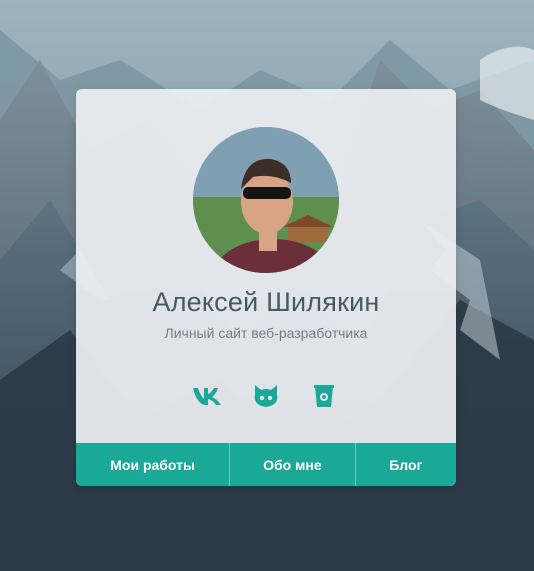 This screenshot has width=534, height=571. I want to click on github-icon, so click(266, 396).